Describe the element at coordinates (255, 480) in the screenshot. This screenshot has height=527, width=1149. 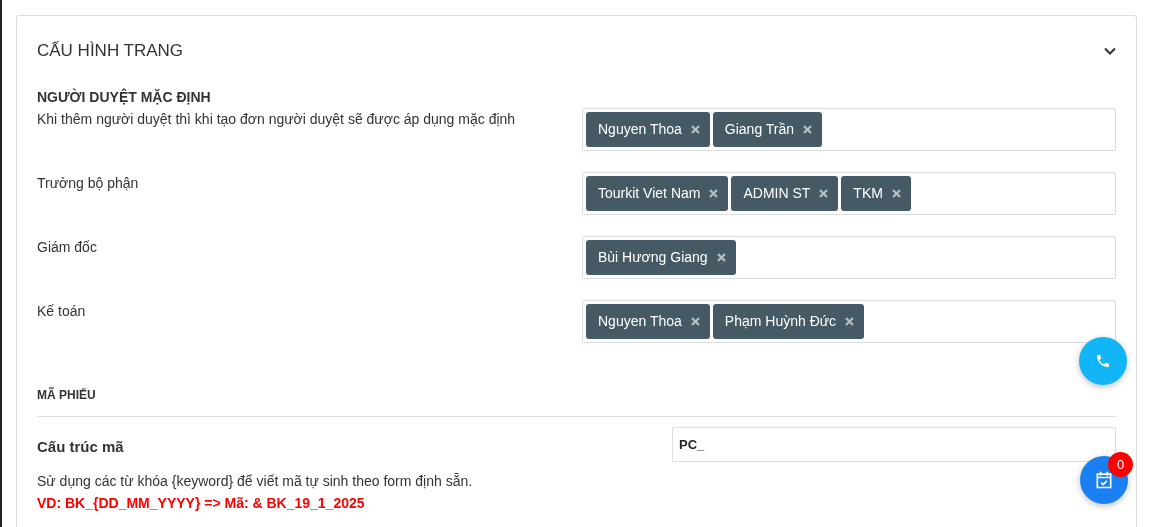
I see `help-text: Sử dụng các từ khóa {keyword} để viết mã tự sinh theo form định sẵn.` at that location.